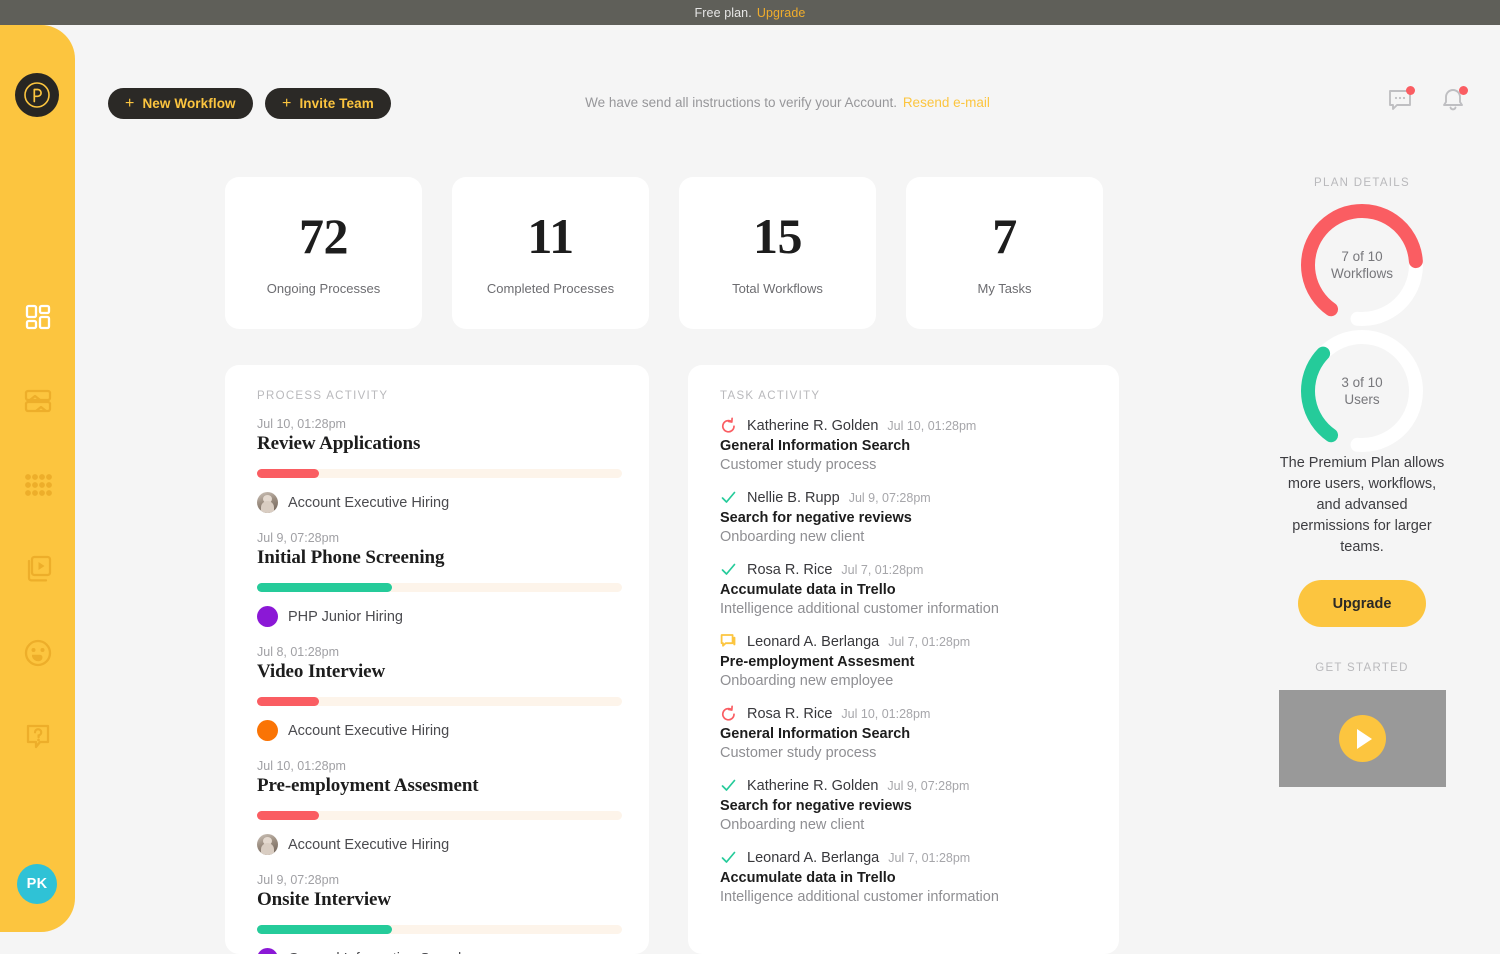 This screenshot has height=954, width=1500. Describe the element at coordinates (728, 640) in the screenshot. I see `comment-icon` at that location.